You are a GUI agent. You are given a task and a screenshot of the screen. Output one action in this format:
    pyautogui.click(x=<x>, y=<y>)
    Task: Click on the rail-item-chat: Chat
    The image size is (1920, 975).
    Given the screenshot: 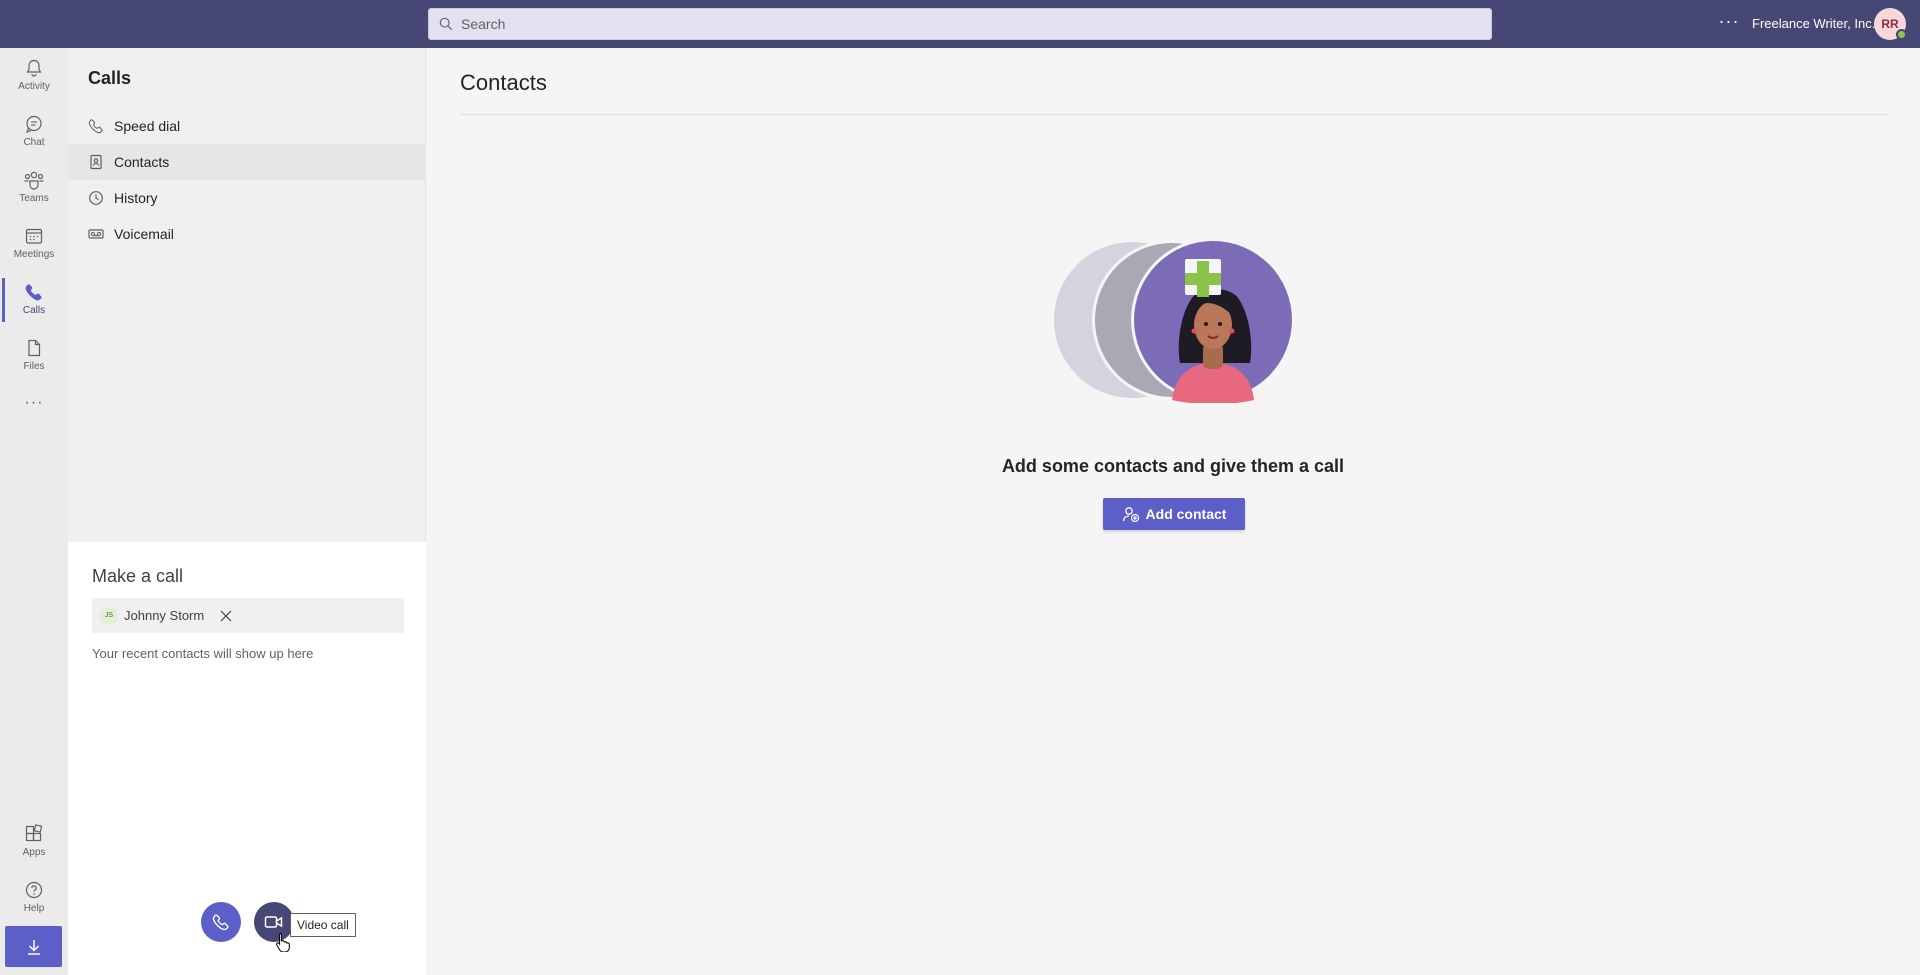 What is the action you would take?
    pyautogui.click(x=34, y=131)
    